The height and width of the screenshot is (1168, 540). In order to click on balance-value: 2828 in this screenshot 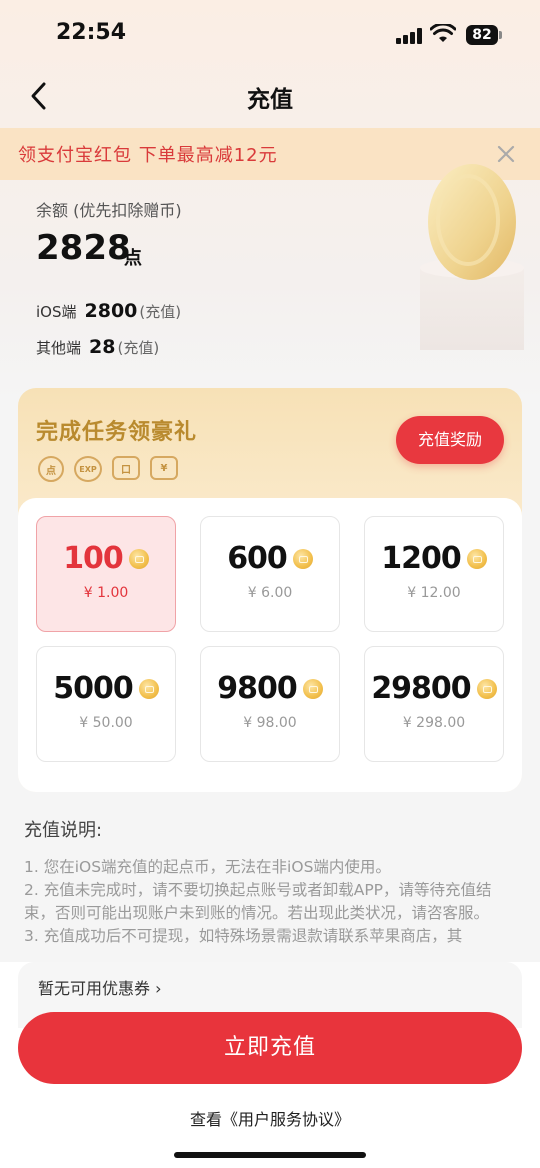, I will do `click(83, 248)`.